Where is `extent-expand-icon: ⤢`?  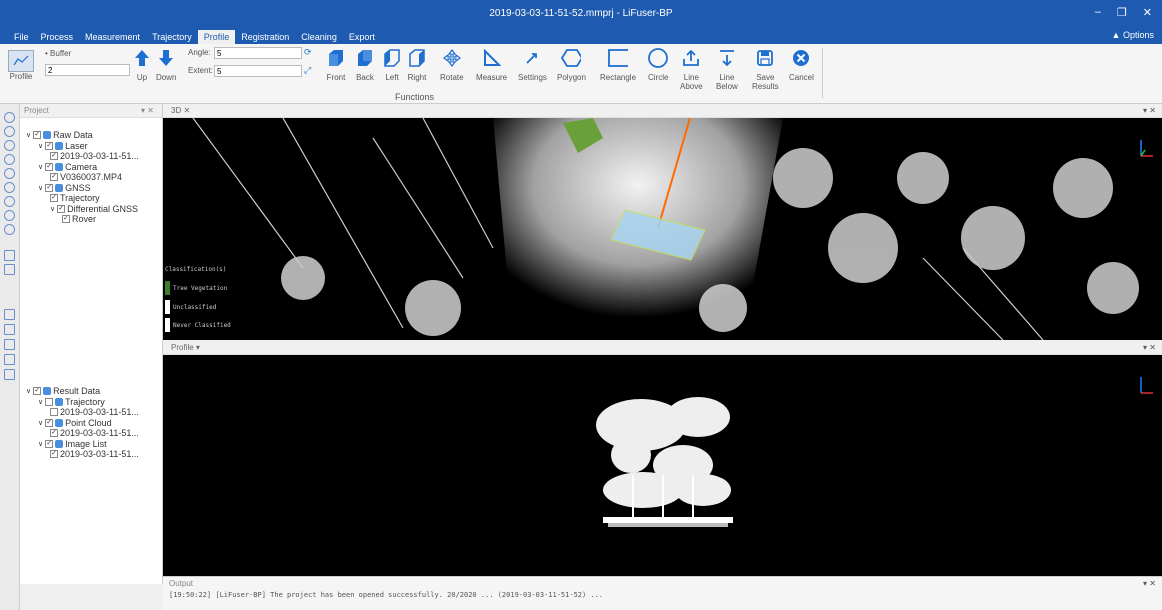 extent-expand-icon: ⤢ is located at coordinates (307, 70).